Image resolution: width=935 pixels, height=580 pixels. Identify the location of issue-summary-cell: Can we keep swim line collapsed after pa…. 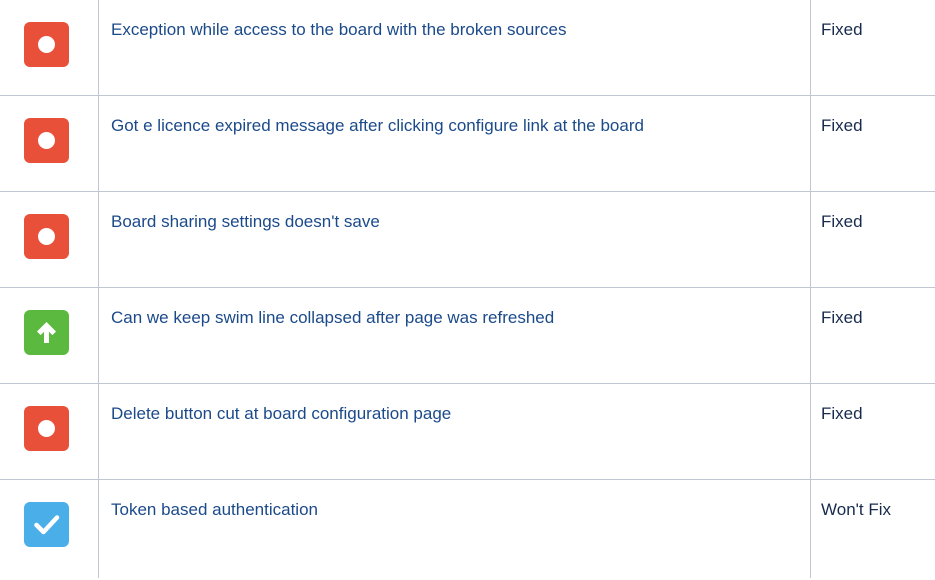
(454, 335).